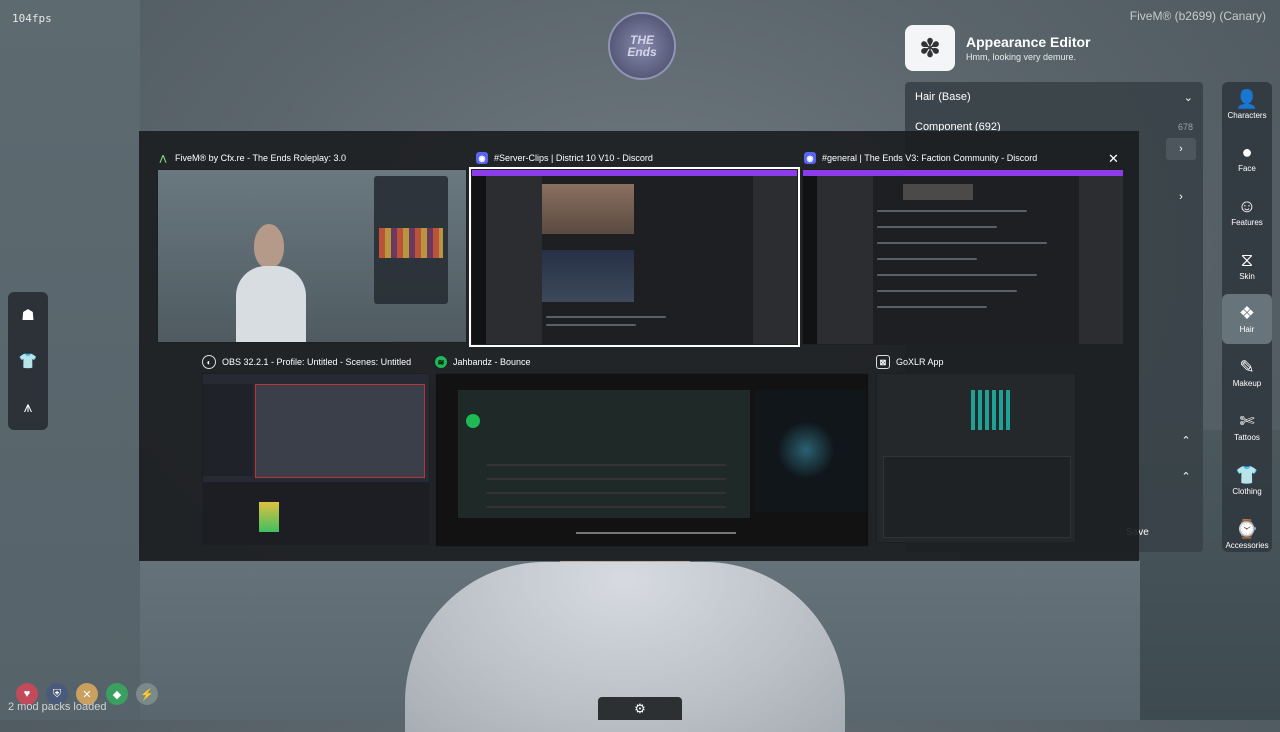 The width and height of the screenshot is (1280, 732). What do you see at coordinates (642, 52) in the screenshot?
I see `server-logo-line2: Ends` at bounding box center [642, 52].